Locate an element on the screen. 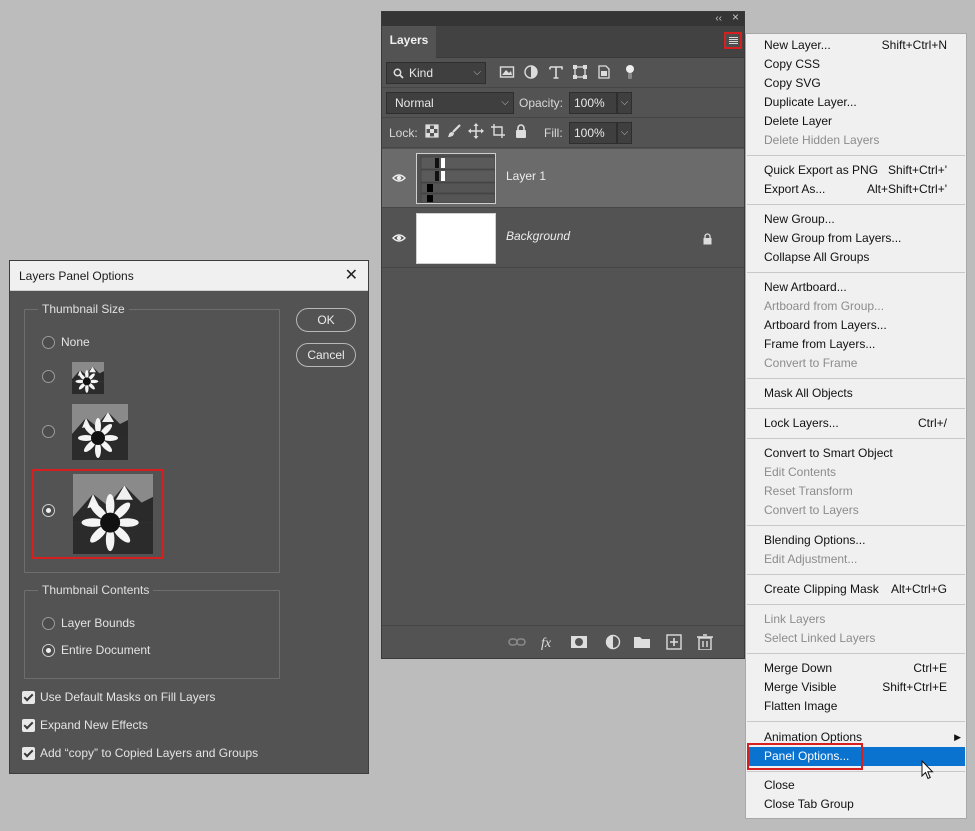 This screenshot has height=831, width=975. menu-item-label: Convert to Frame is located at coordinates (811, 363).